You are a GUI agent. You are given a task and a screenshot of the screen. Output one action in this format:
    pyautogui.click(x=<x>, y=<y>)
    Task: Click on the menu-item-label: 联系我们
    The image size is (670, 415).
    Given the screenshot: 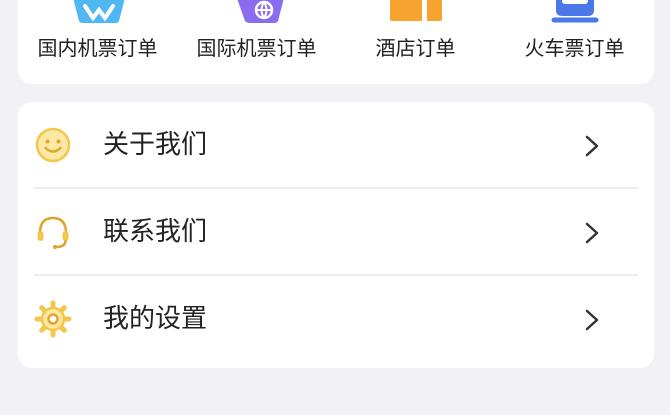 What is the action you would take?
    pyautogui.click(x=155, y=232)
    